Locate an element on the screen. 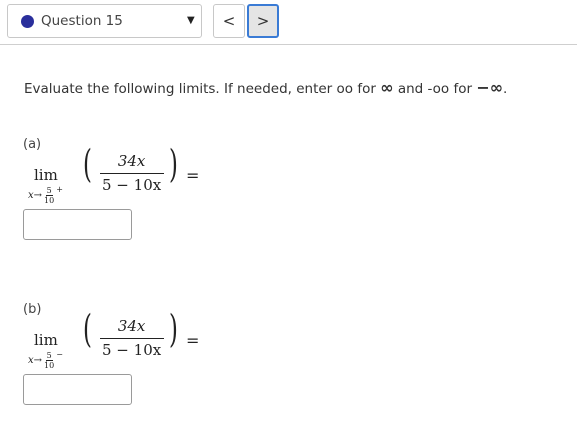 This screenshot has height=424, width=577. part-b-label: (b) is located at coordinates (32, 309).